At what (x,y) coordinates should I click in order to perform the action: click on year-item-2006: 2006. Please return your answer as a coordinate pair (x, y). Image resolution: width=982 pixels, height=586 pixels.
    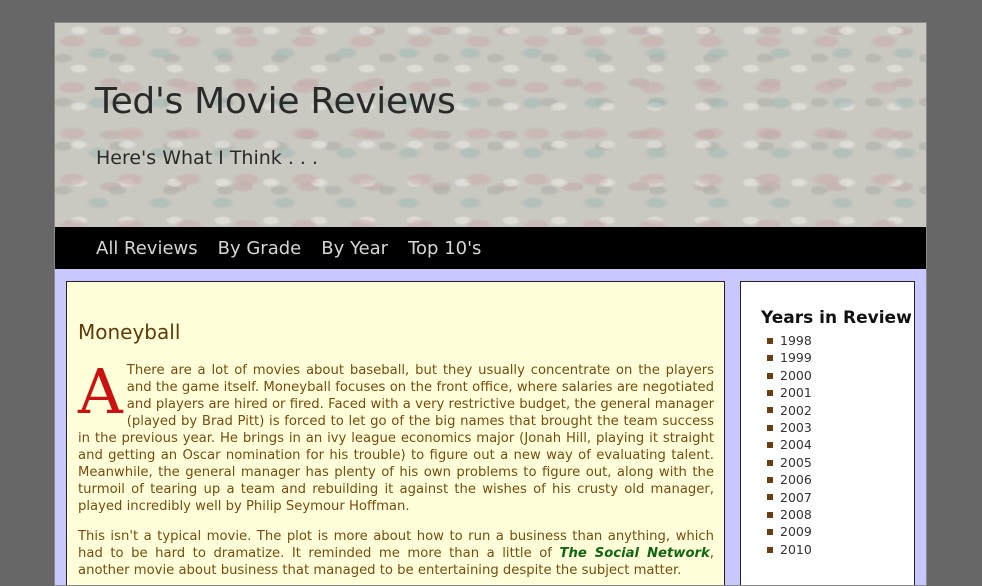
    Looking at the image, I should click on (840, 479).